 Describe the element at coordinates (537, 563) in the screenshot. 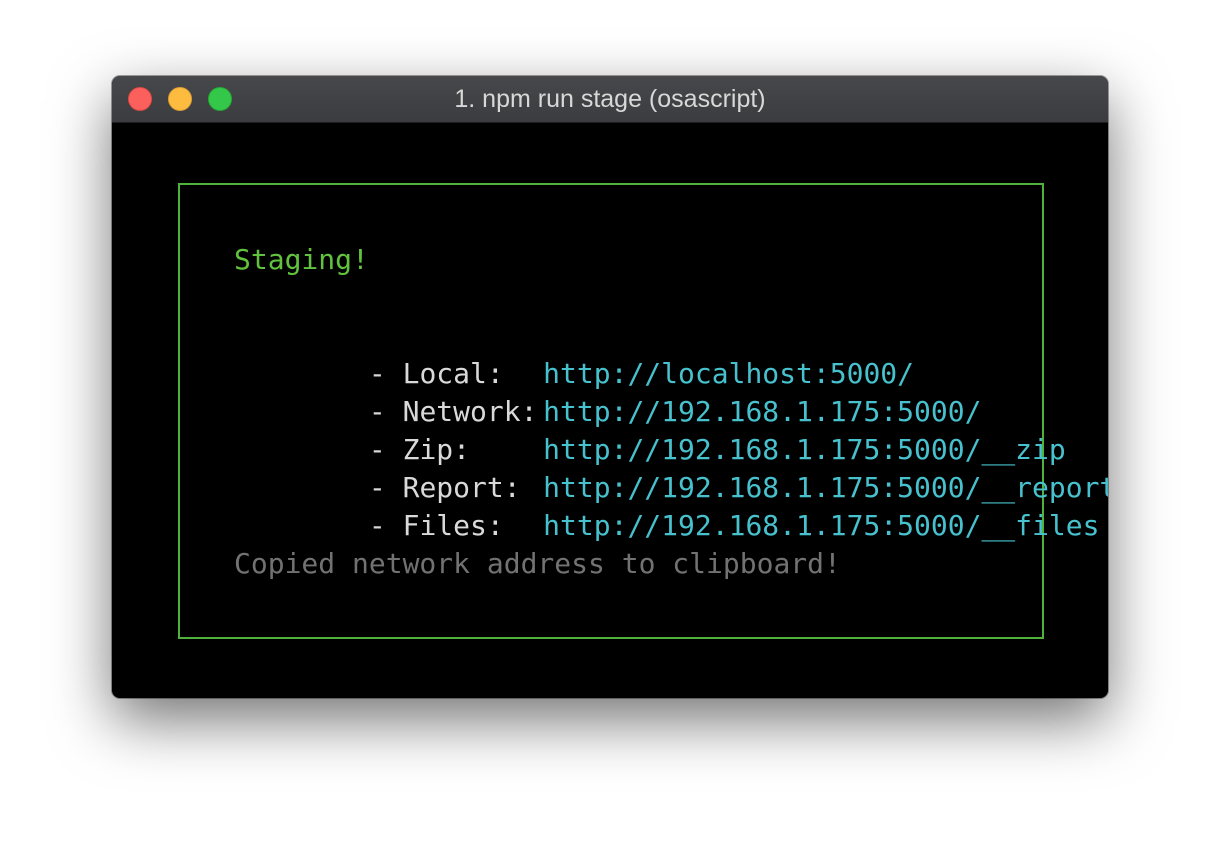

I see `clipboard-notice: Copied network address to clipboard!` at that location.